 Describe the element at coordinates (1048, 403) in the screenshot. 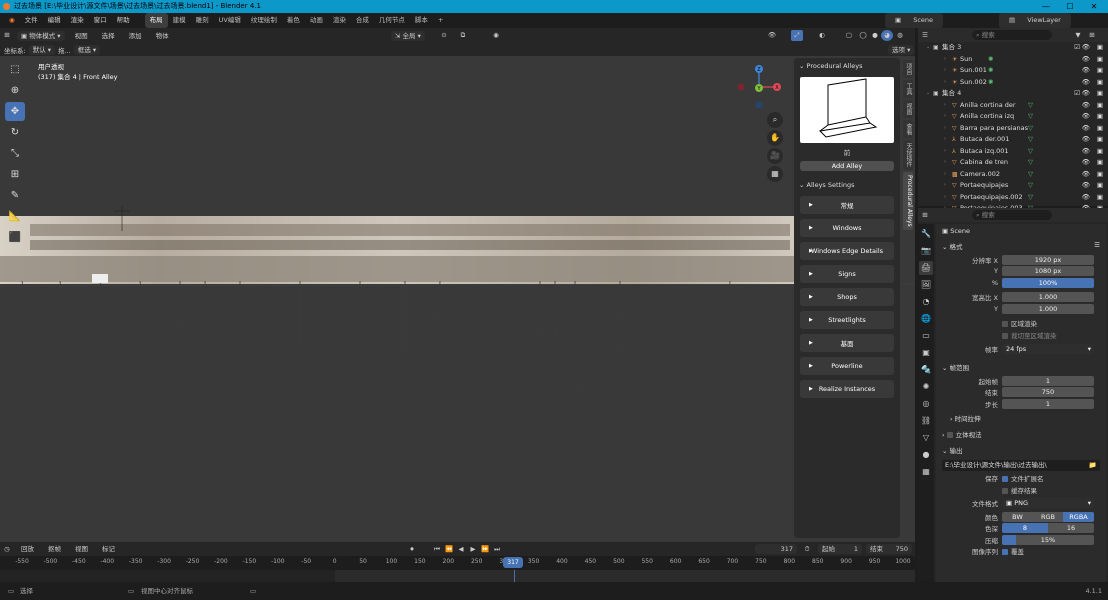

I see `frame-step-field: 1` at that location.